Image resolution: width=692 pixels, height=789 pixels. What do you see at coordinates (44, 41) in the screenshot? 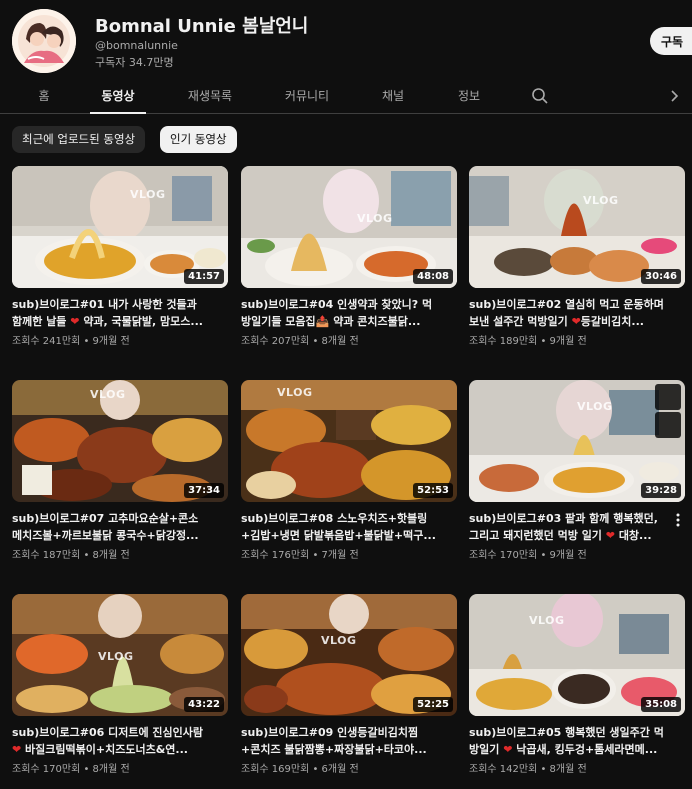
I see `channel-avatar` at bounding box center [44, 41].